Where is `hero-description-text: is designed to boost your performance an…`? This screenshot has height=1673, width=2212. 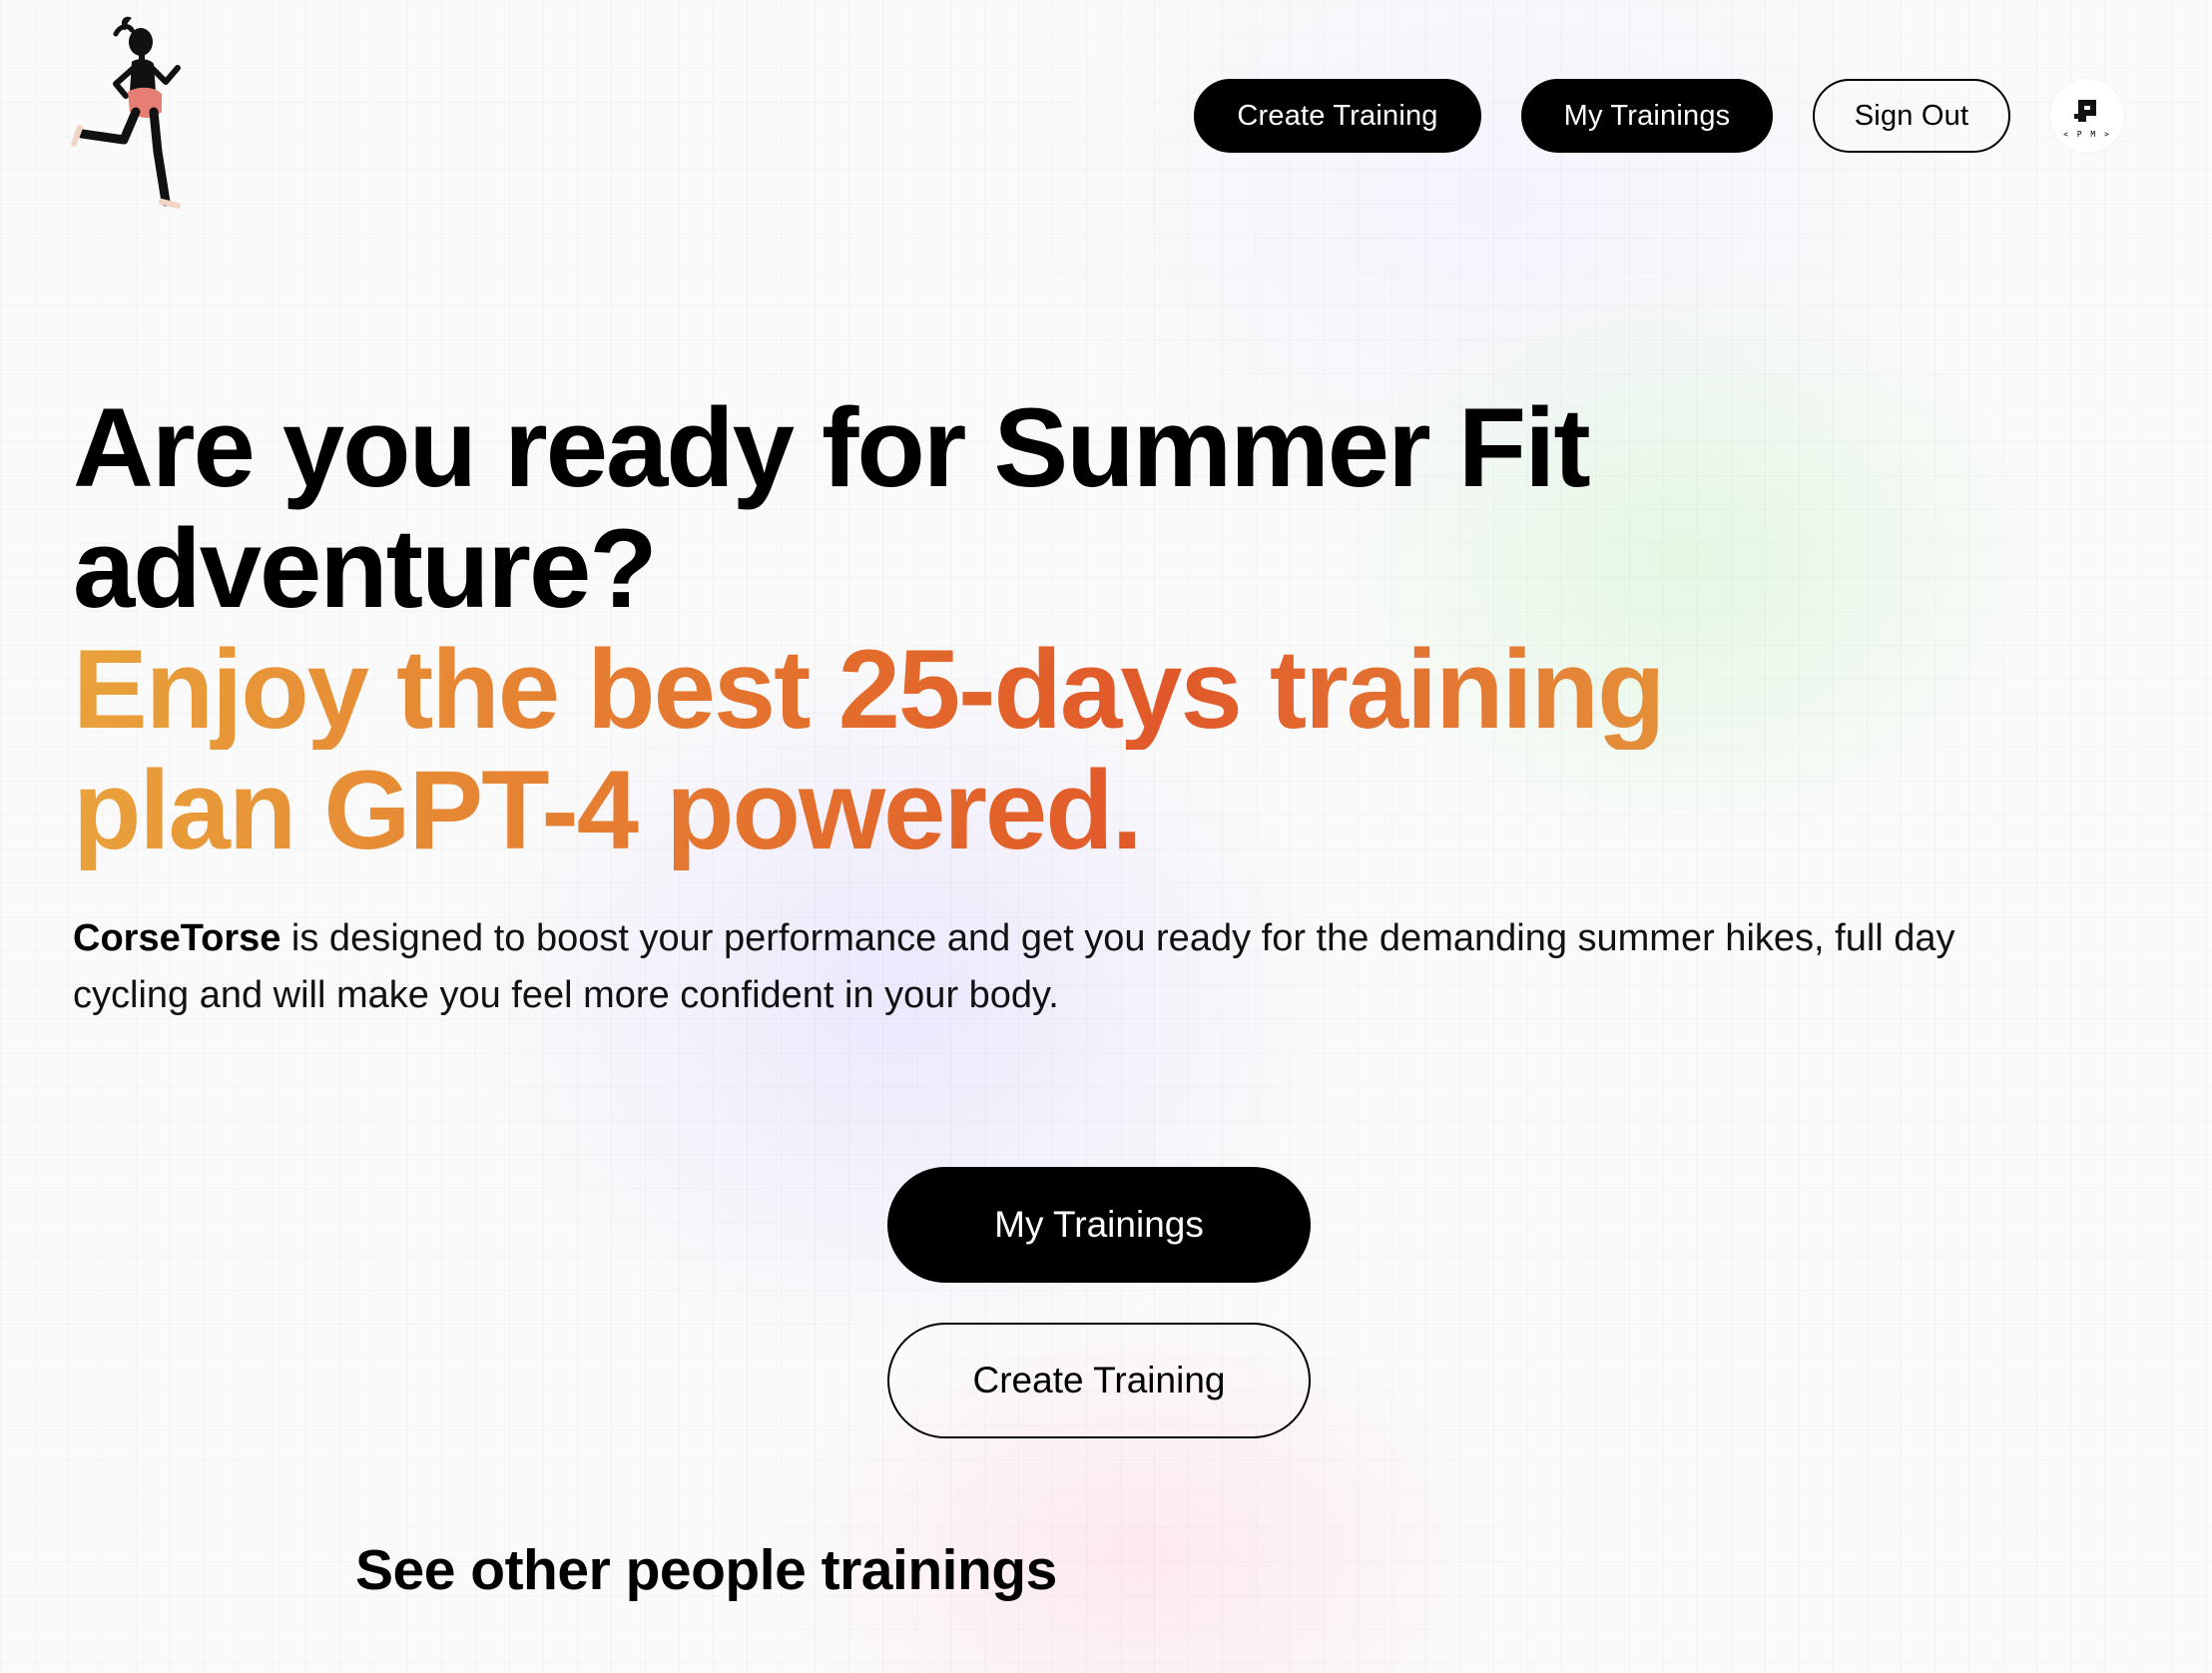 hero-description-text: is designed to boost your performance an… is located at coordinates (1014, 966).